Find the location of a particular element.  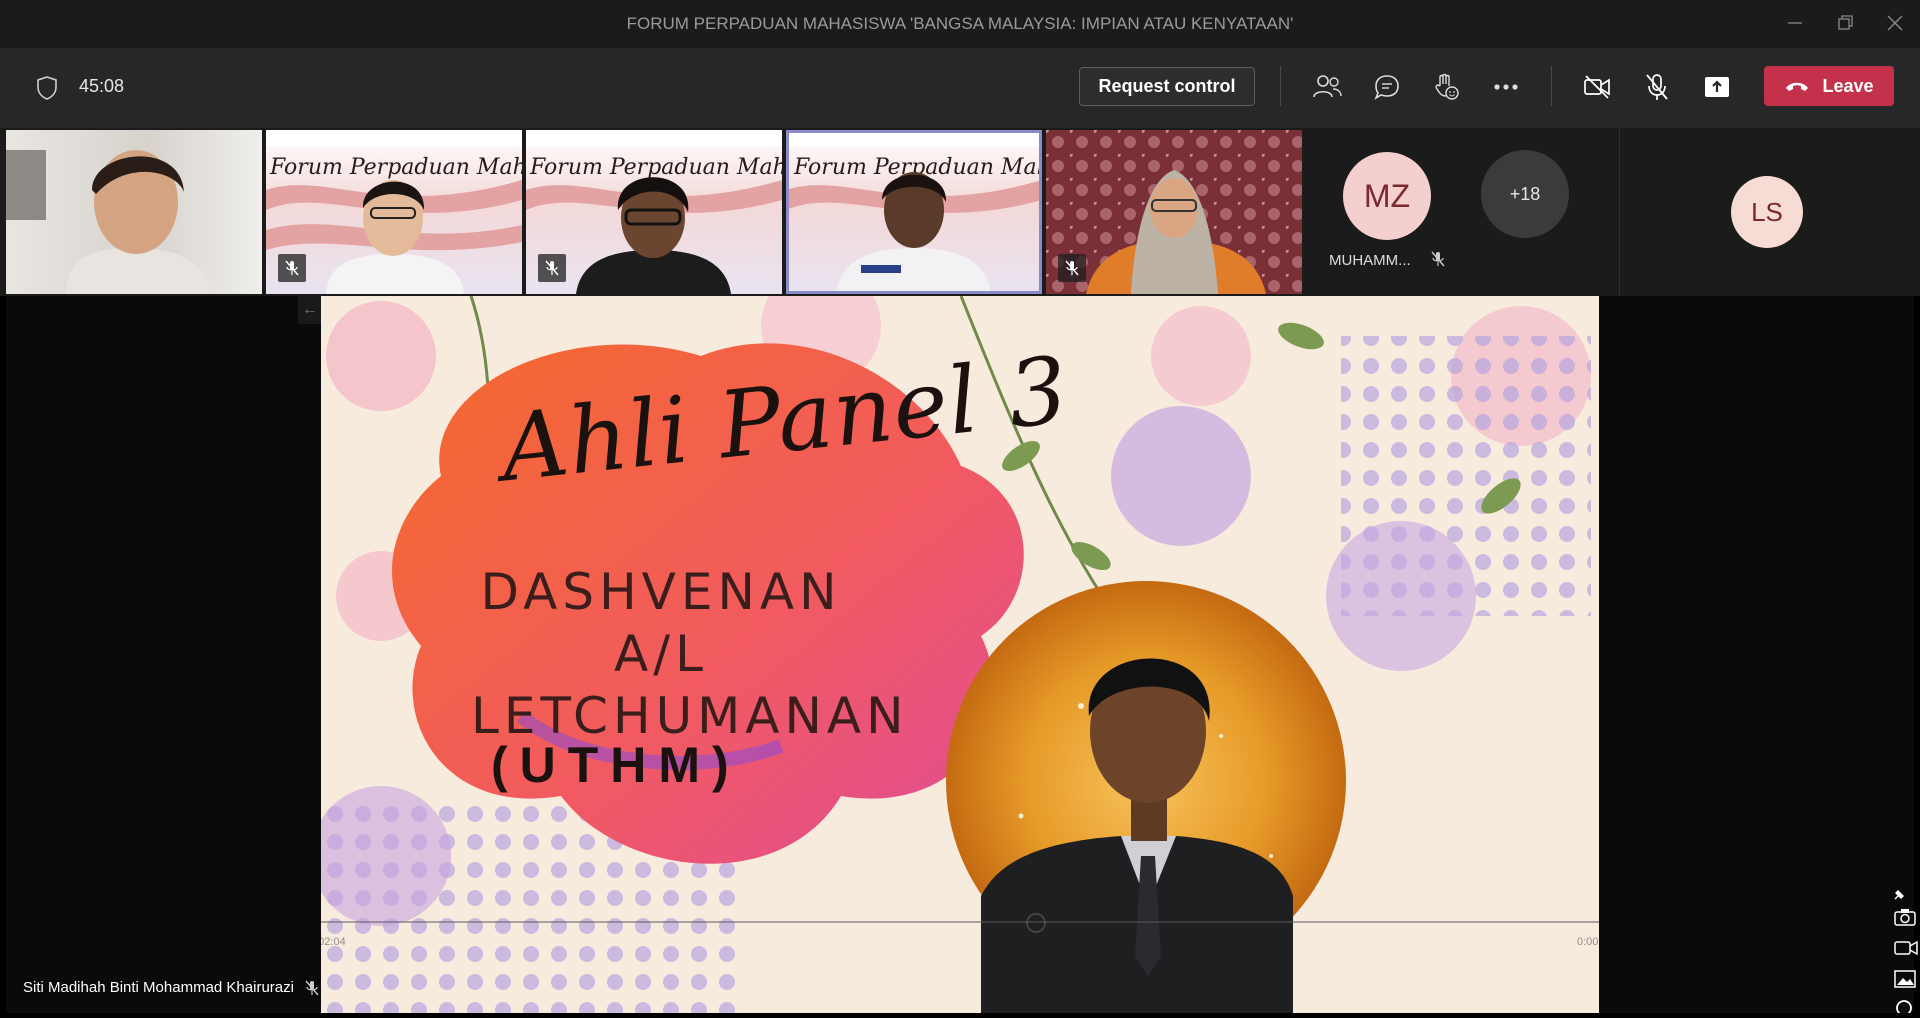

meeting-timer: 45:08 is located at coordinates (102, 86).